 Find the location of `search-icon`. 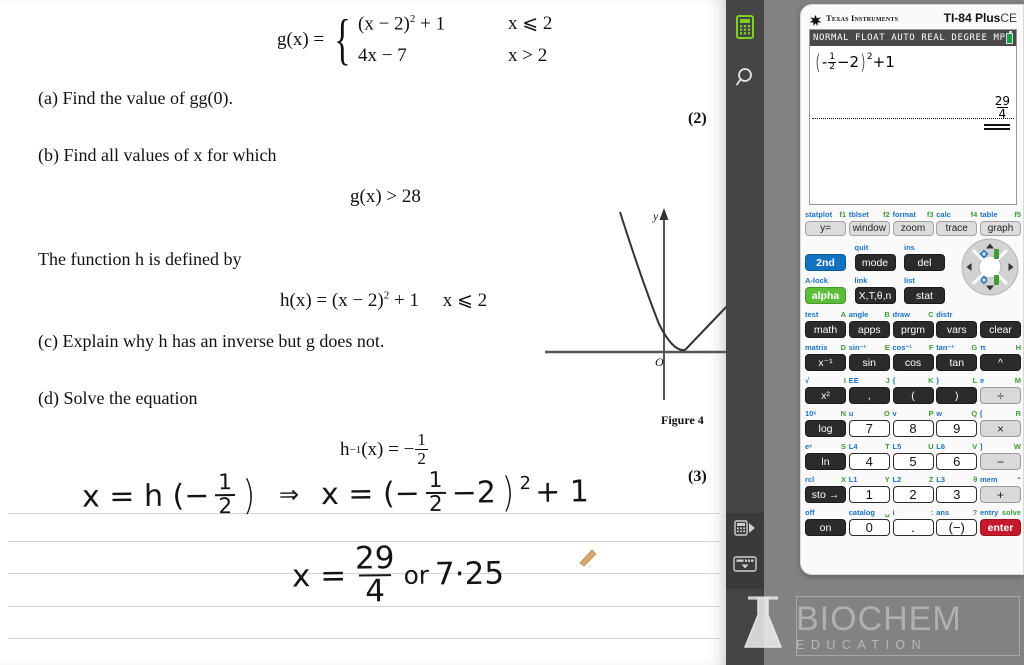

search-icon is located at coordinates (745, 77).